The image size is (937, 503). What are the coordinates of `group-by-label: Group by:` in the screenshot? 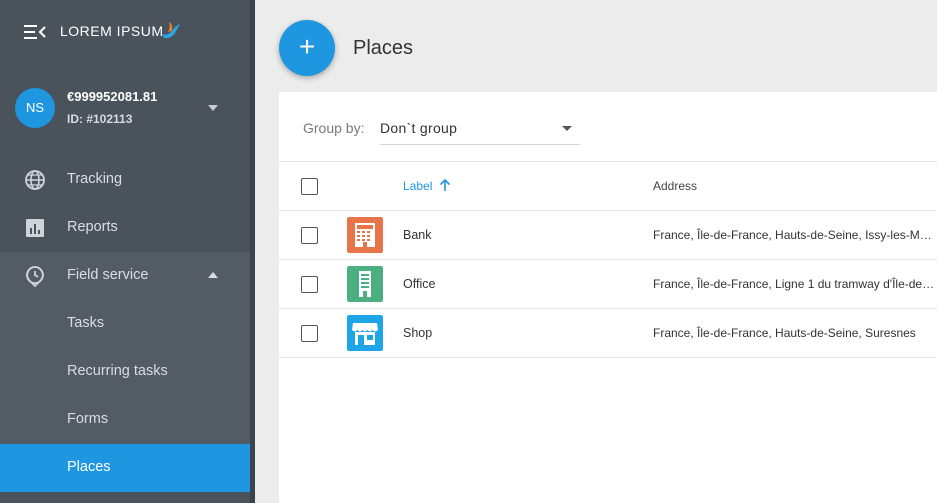 It's located at (334, 128).